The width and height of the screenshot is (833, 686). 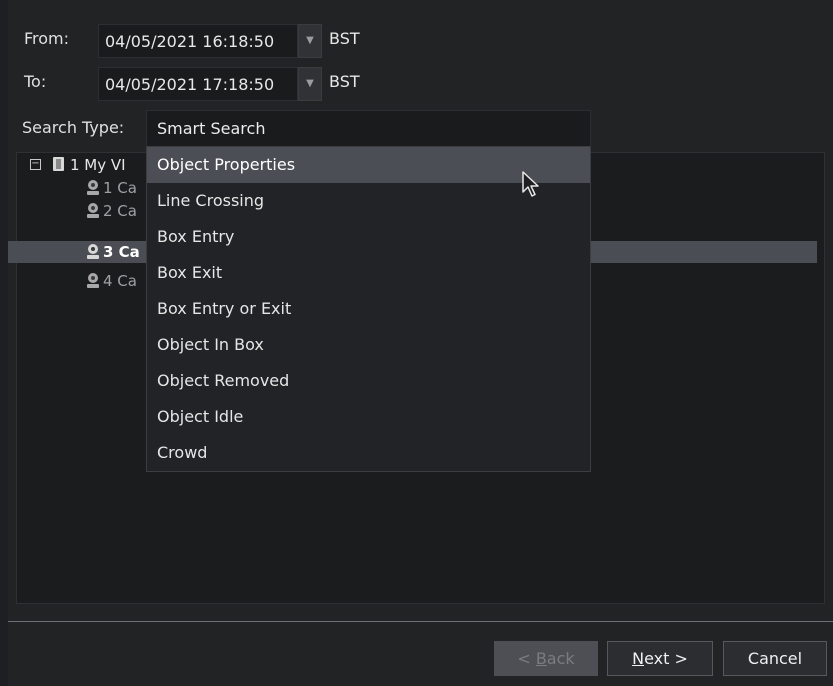 I want to click on next-button-label: ext >, so click(x=666, y=658).